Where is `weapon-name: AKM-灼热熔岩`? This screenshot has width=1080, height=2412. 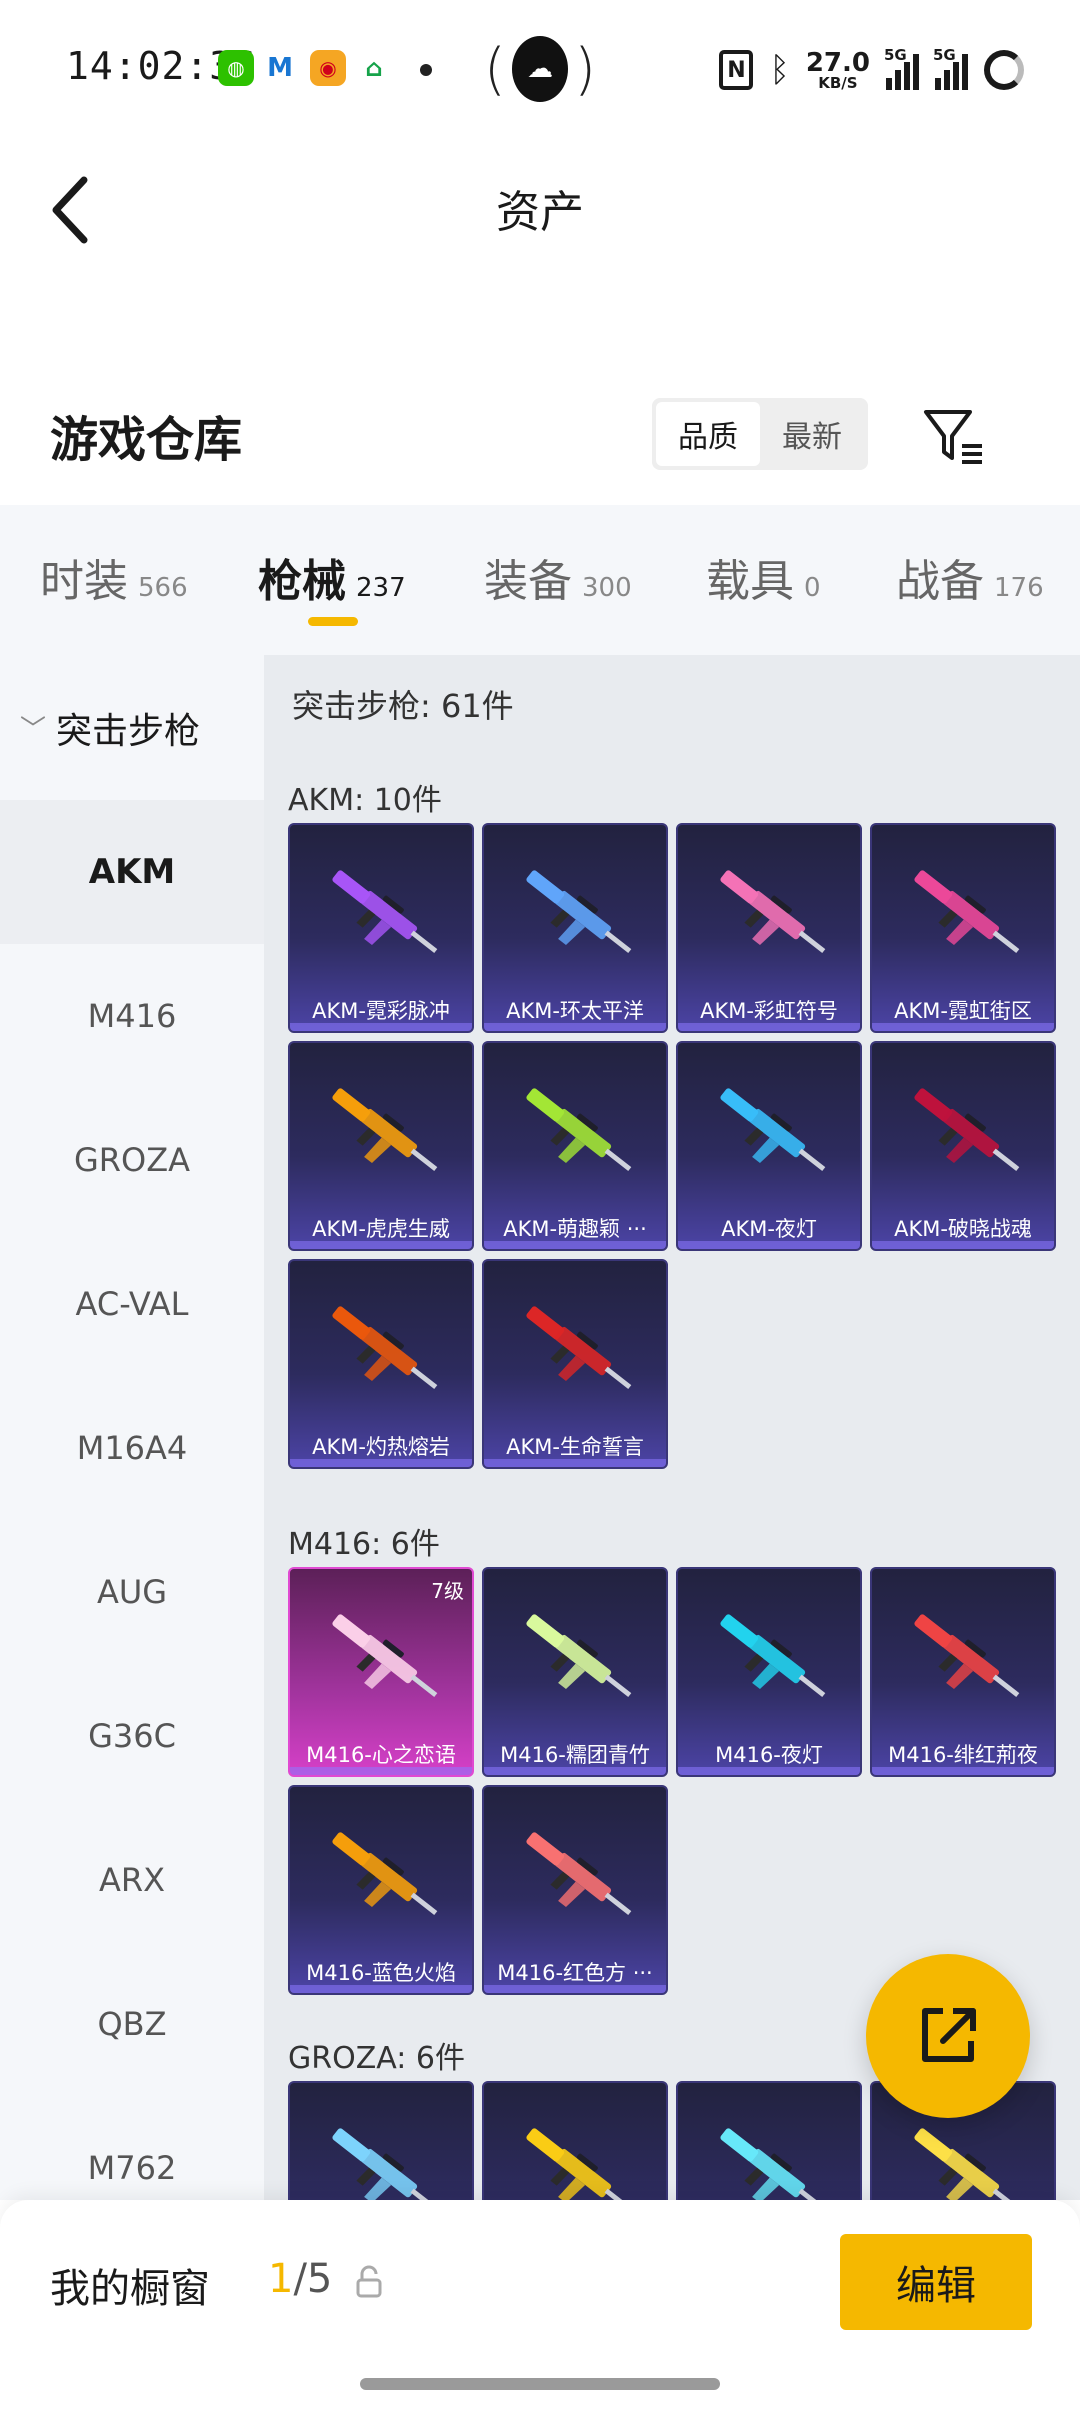
weapon-name: AKM-灼热熔岩 is located at coordinates (381, 1447).